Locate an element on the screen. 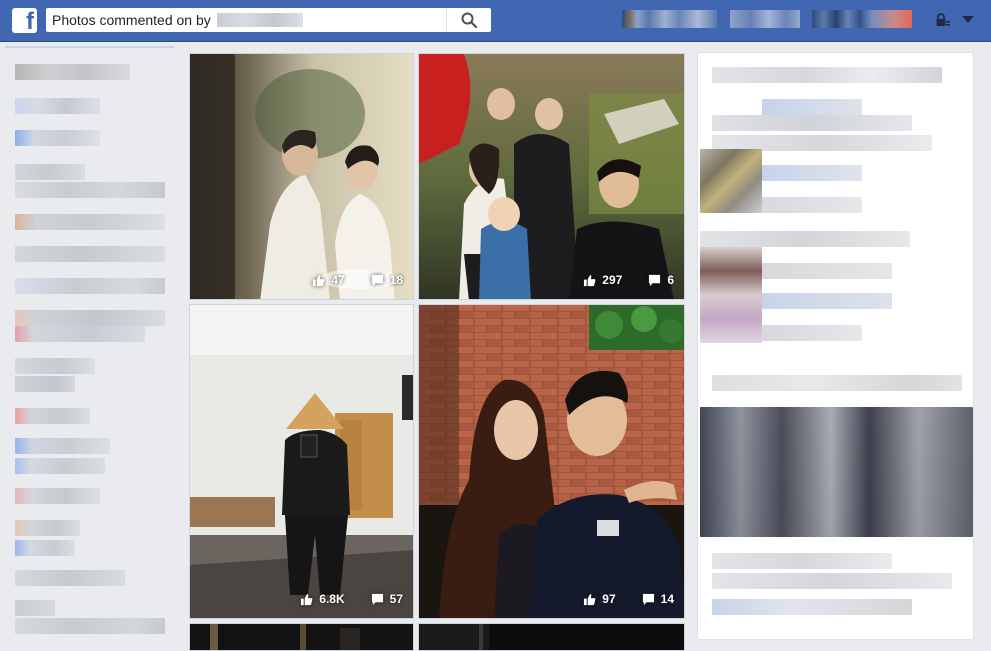  photo-tile-1: 47 18 is located at coordinates (301, 176).